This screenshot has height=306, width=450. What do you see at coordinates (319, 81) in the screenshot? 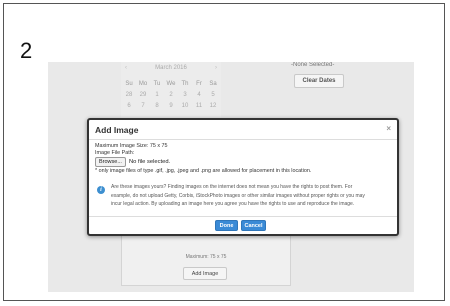
I see `clear-dates-button: Clear Dates` at bounding box center [319, 81].